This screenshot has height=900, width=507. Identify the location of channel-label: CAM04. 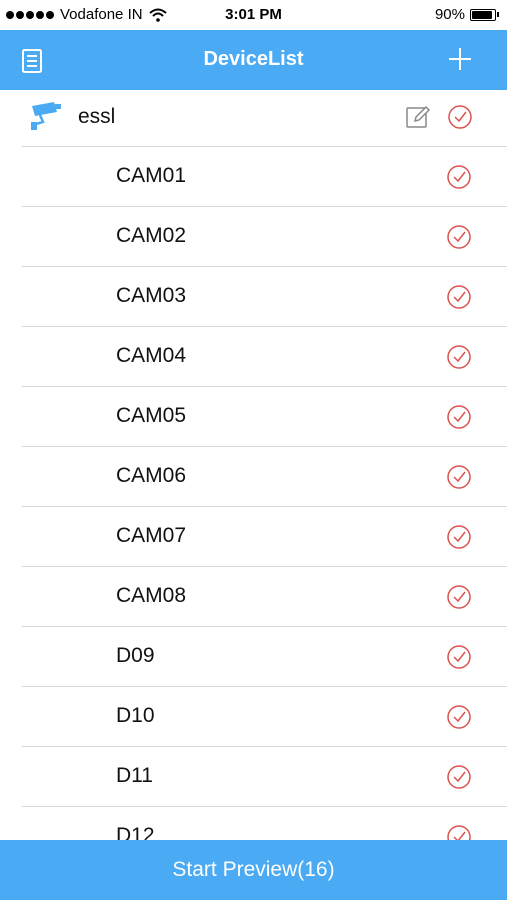
(151, 355).